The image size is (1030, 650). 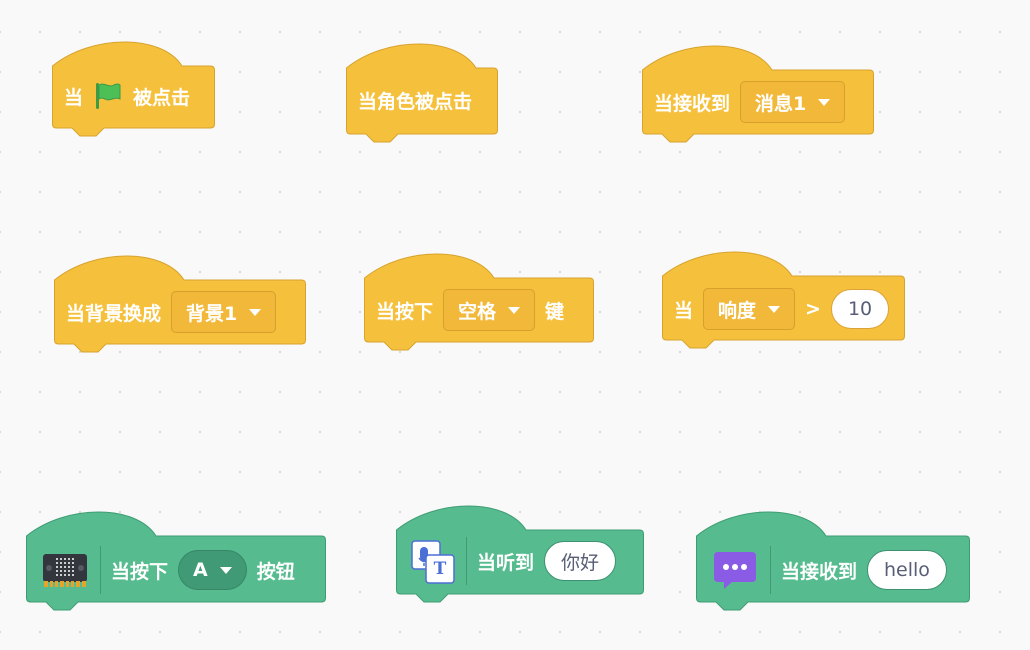 I want to click on green-flag-icon, so click(x=108, y=96).